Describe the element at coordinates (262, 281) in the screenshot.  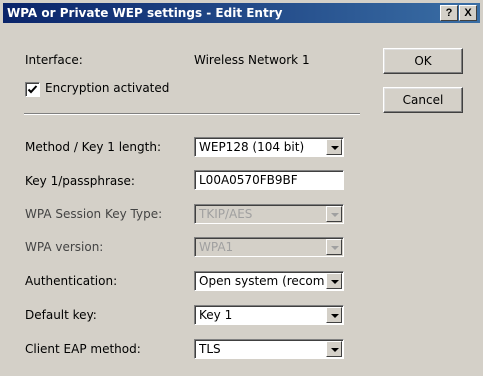
I see `authentication-value: Open system (recom` at that location.